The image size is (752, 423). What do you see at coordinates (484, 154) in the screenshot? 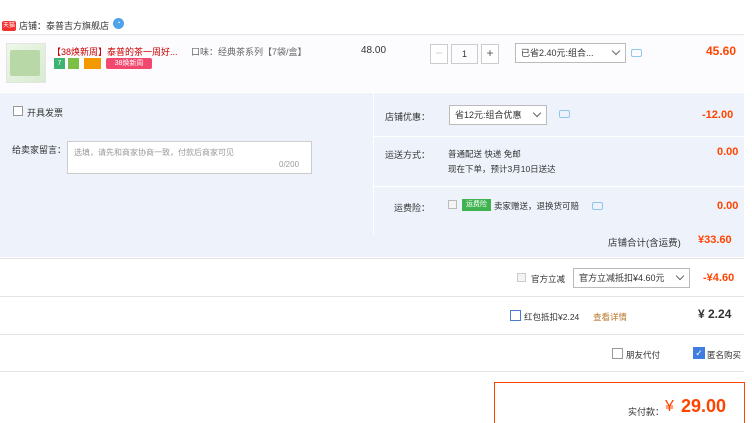
I see `shipping-method: 普通配送 快递 免邮` at bounding box center [484, 154].